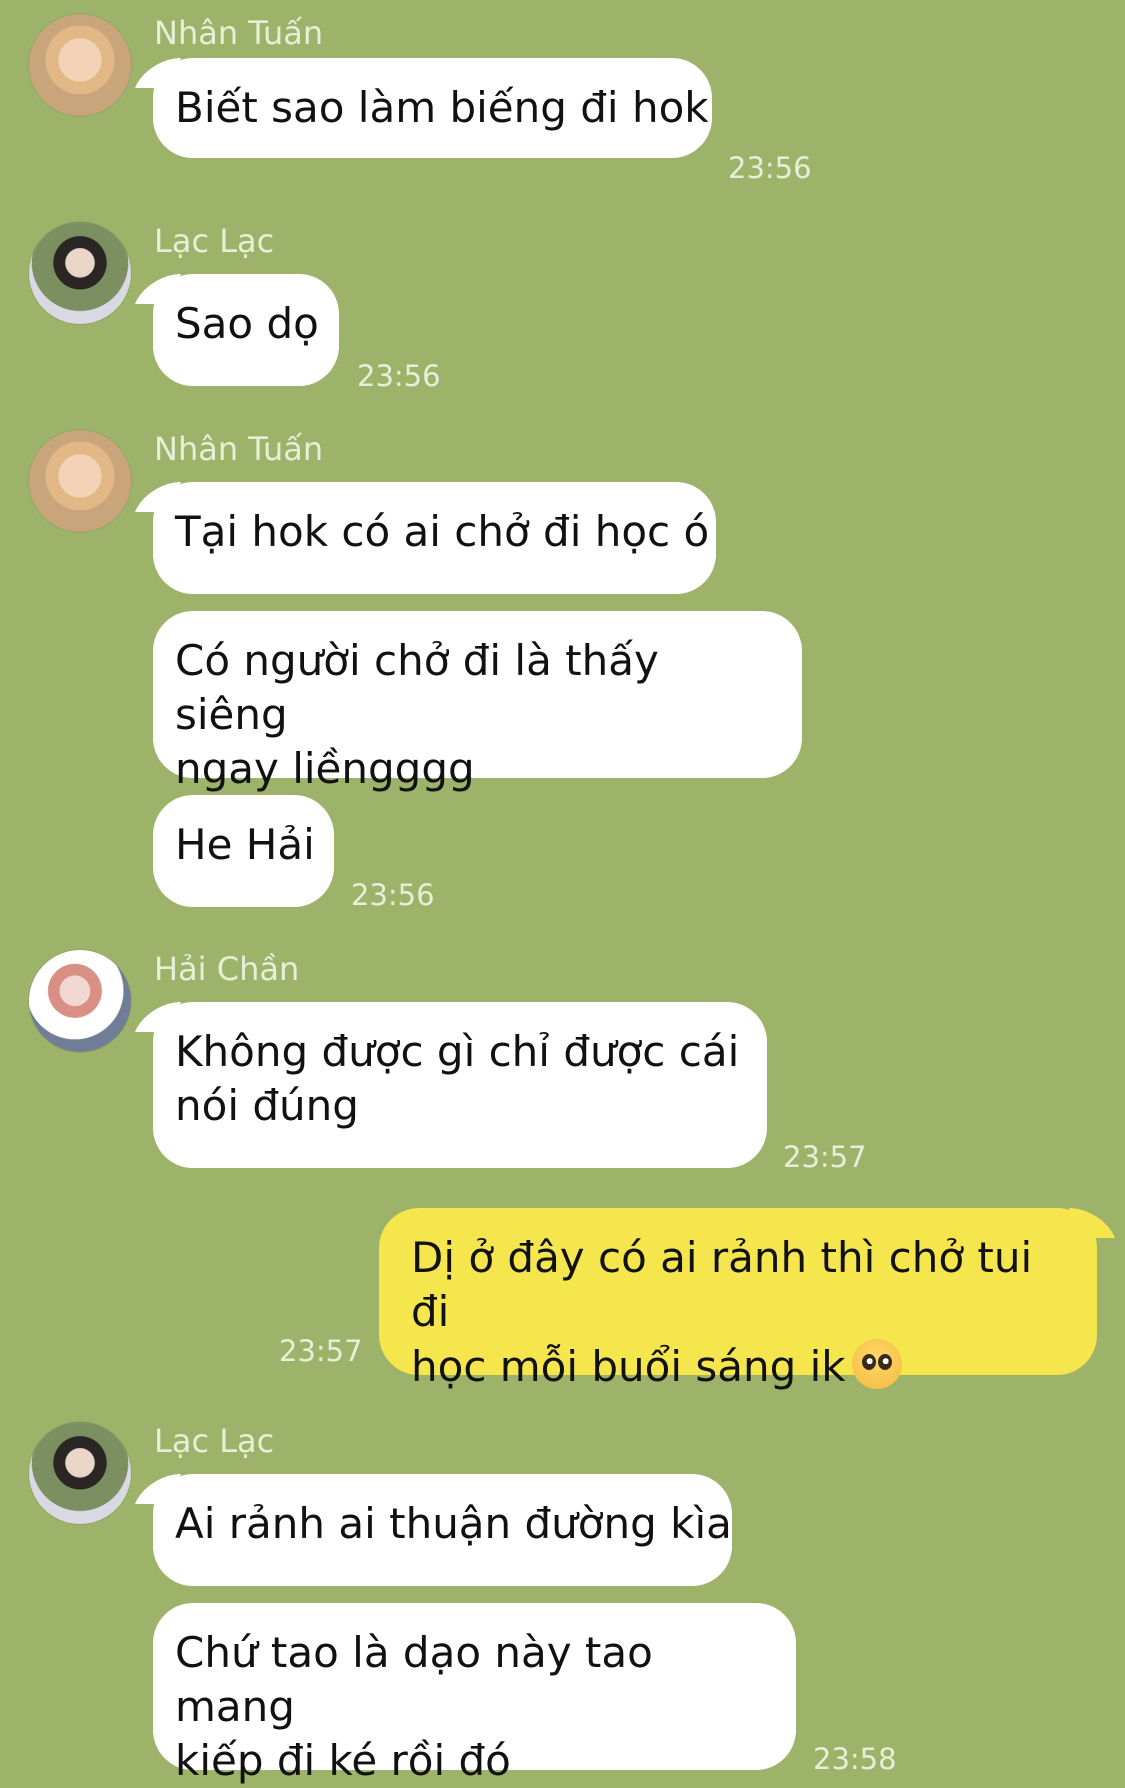 The width and height of the screenshot is (1125, 1788). What do you see at coordinates (460, 1085) in the screenshot?
I see `message-bubble: Không được gì chỉ được cái nói đúng` at bounding box center [460, 1085].